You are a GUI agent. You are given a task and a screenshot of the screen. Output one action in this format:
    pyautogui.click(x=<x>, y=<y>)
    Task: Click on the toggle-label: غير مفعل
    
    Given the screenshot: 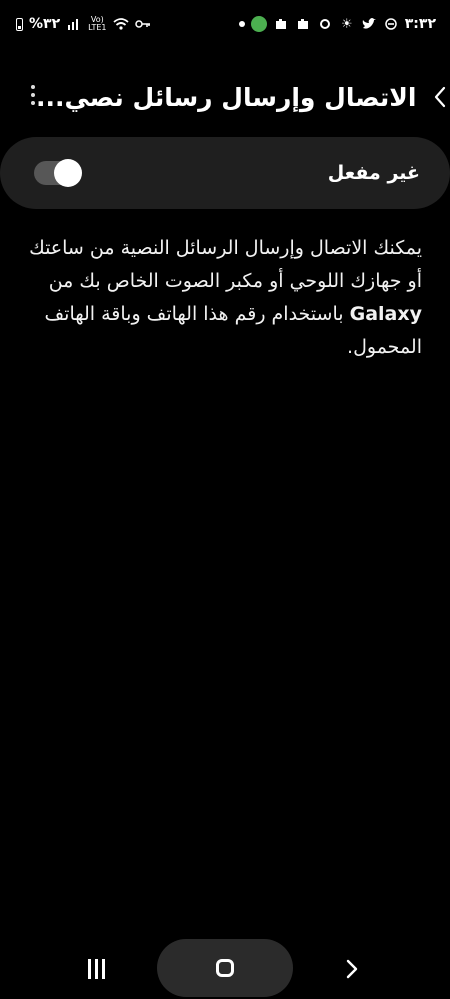 What is the action you would take?
    pyautogui.click(x=373, y=173)
    